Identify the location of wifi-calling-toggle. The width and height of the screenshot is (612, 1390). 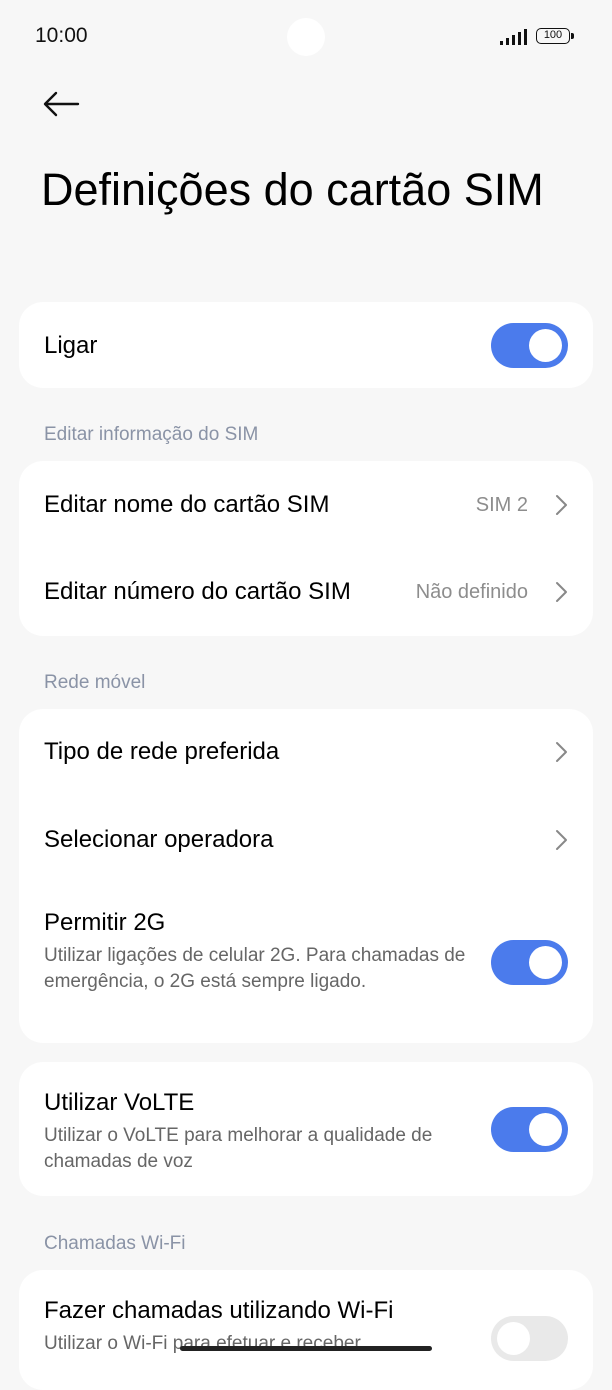
(529, 1338).